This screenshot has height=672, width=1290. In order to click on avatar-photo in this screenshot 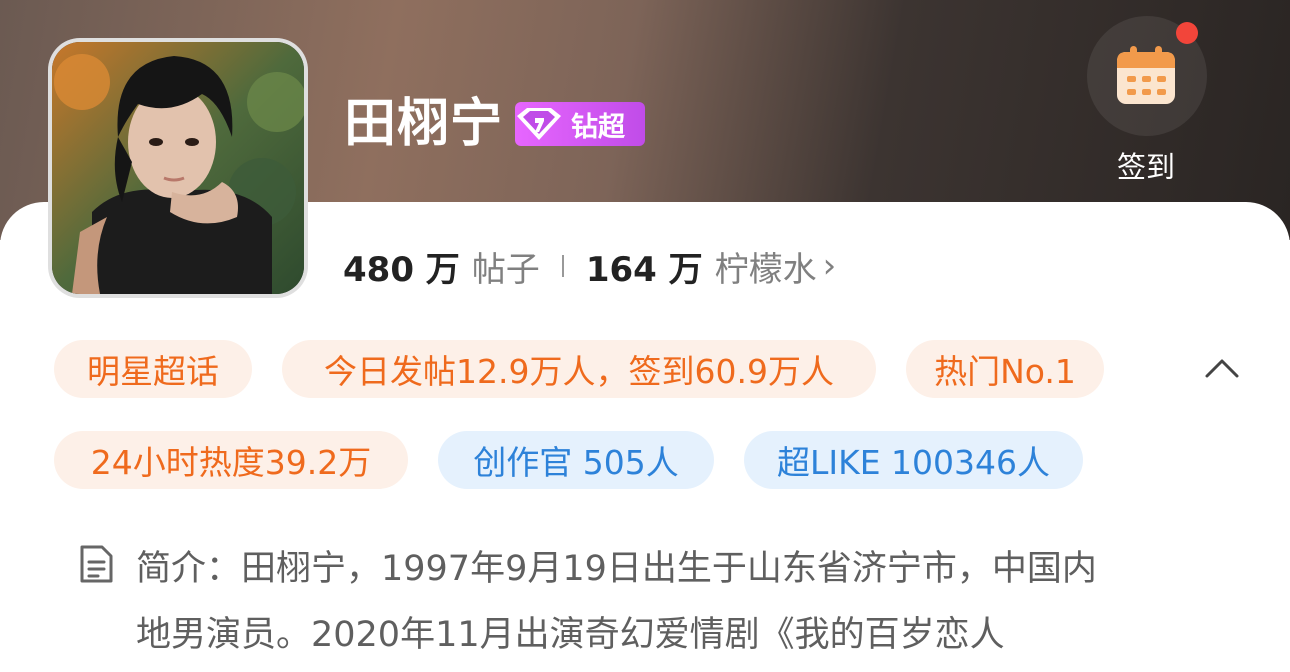, I will do `click(178, 168)`.